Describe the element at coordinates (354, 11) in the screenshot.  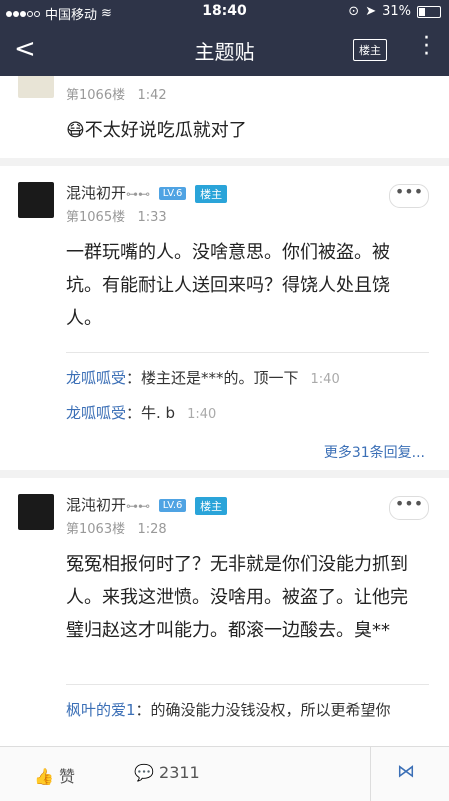
I see `rotation-lock-icon: ⊙` at that location.